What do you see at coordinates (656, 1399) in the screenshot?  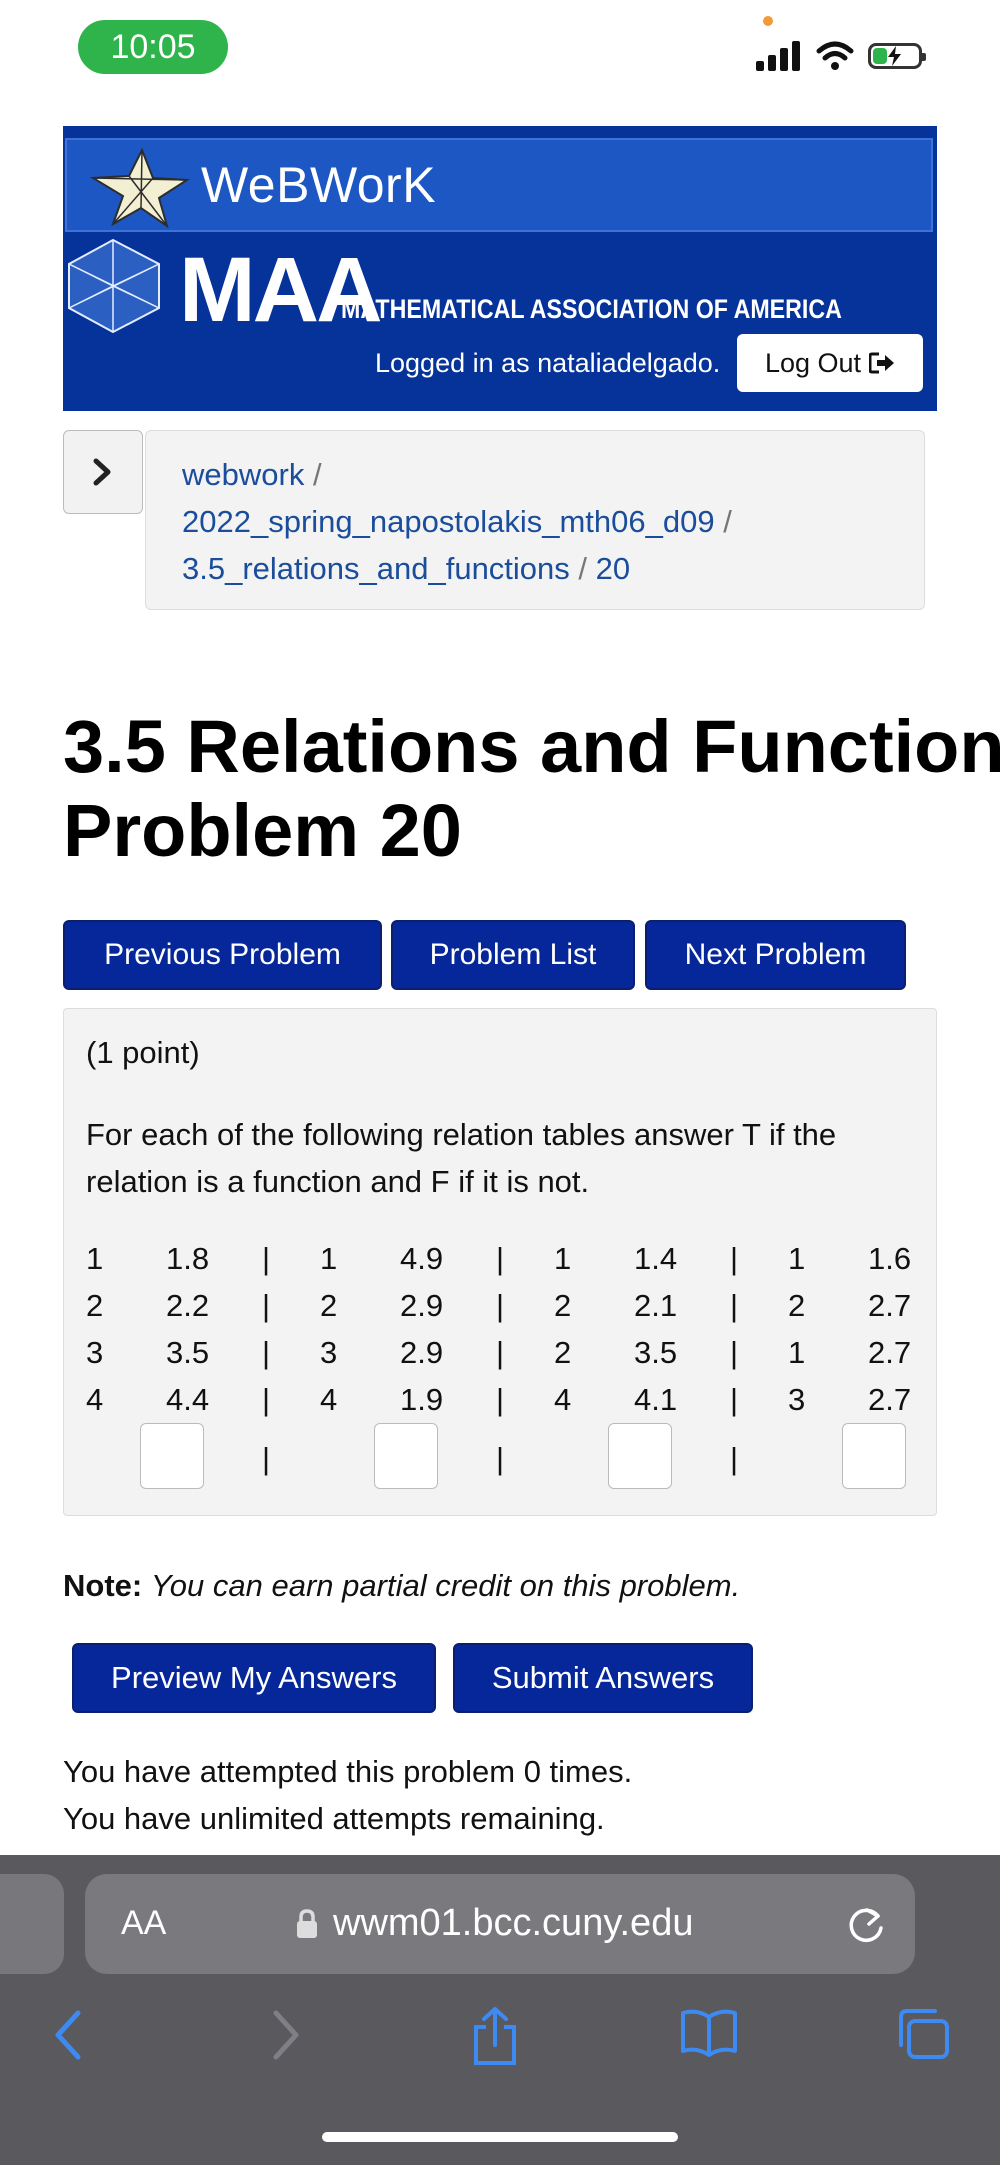 I see `relation-y-value: 4.1` at bounding box center [656, 1399].